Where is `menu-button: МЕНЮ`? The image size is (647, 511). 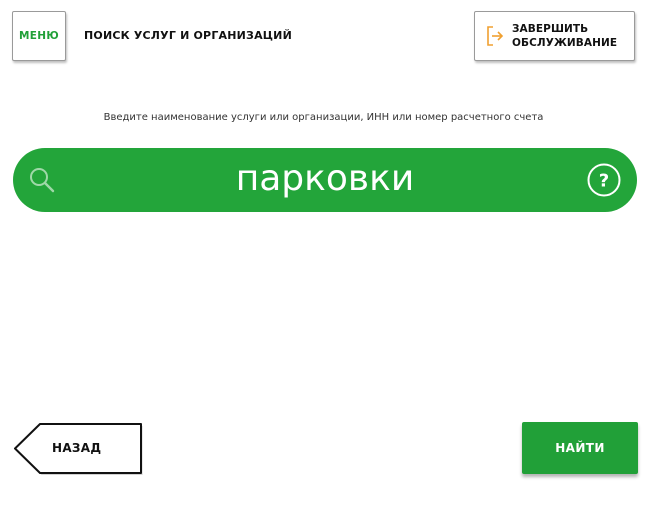
menu-button: МЕНЮ is located at coordinates (39, 36).